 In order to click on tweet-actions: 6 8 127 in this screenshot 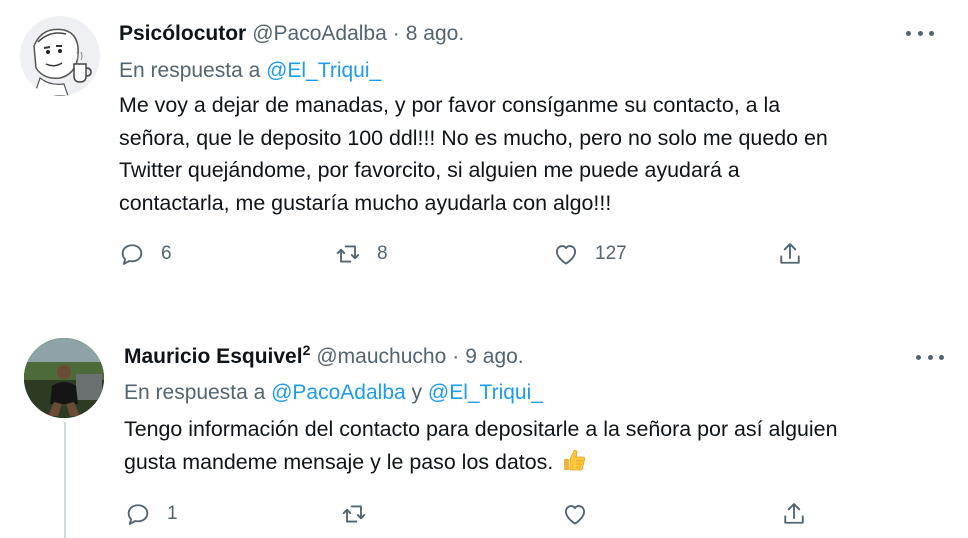, I will do `click(484, 254)`.